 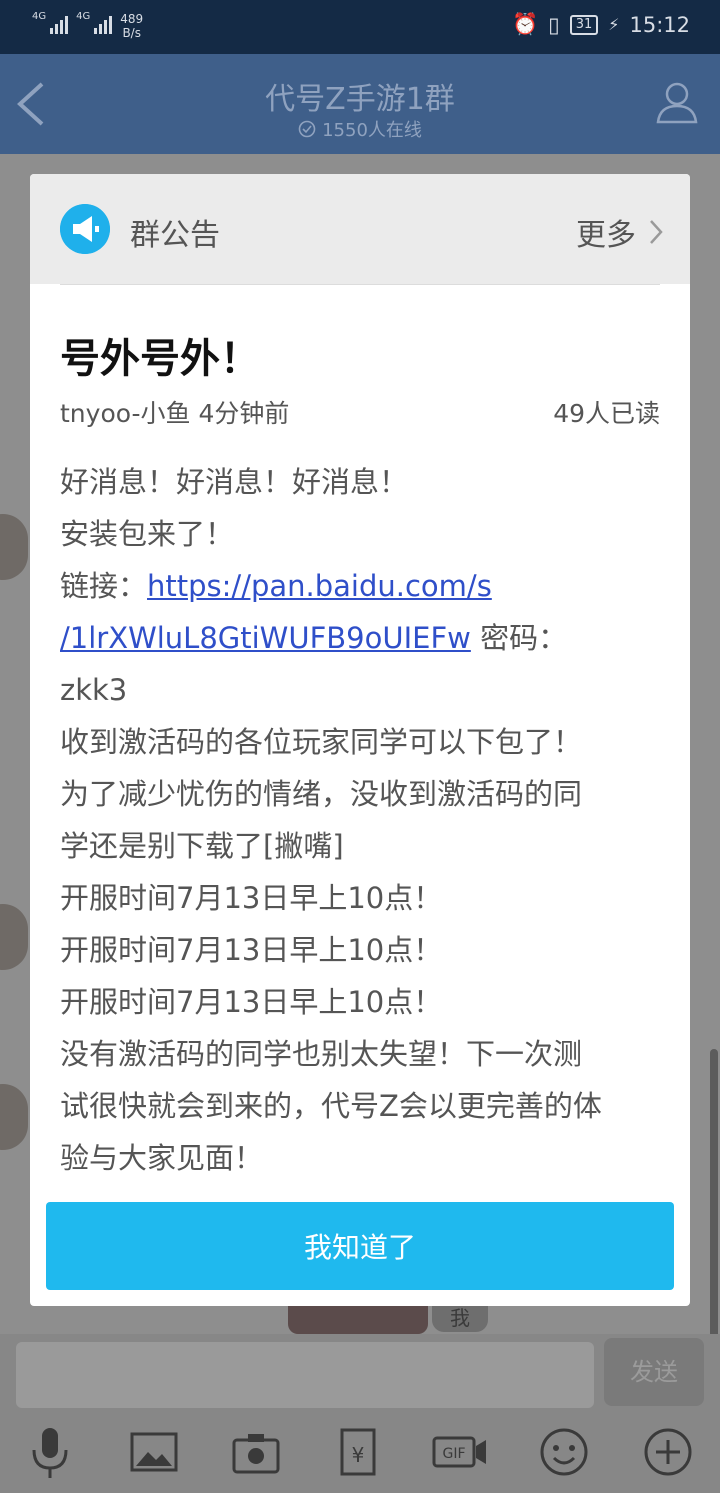 What do you see at coordinates (360, 1413) in the screenshot?
I see `input-bar: 发送 ¥ GIF` at bounding box center [360, 1413].